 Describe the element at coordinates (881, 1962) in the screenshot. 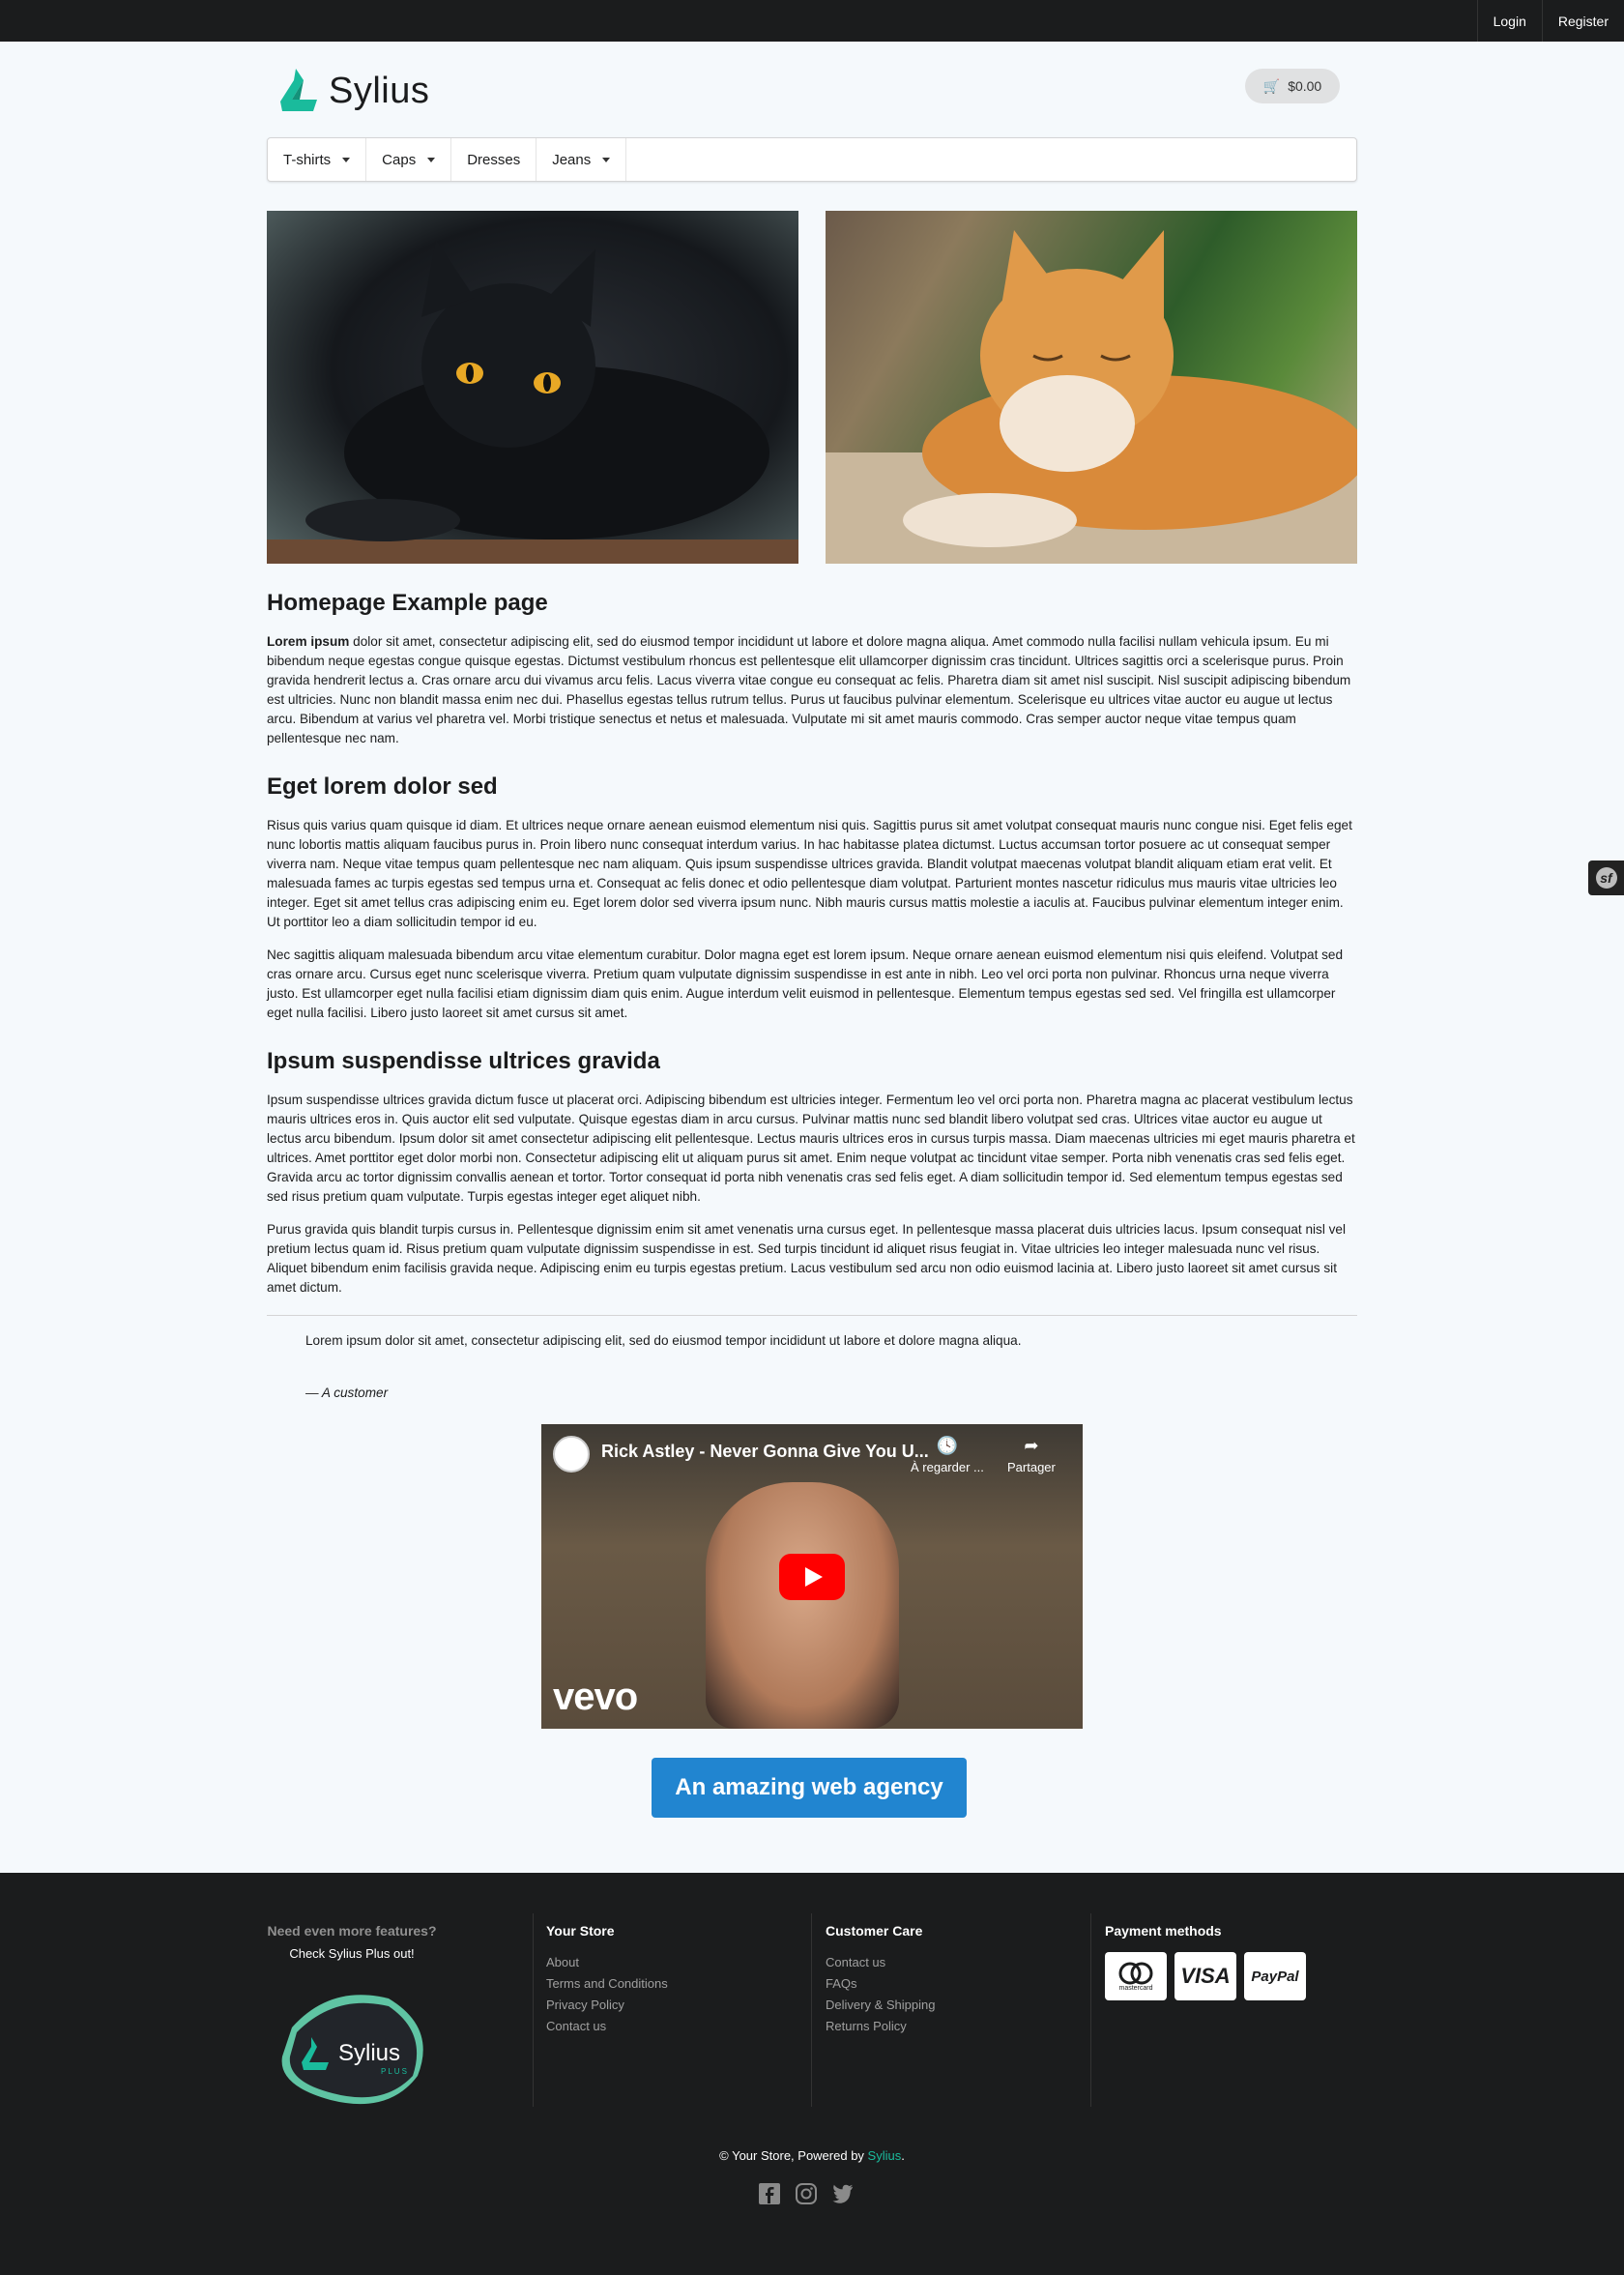

I see `footer-link-contact-us: Contact us` at that location.